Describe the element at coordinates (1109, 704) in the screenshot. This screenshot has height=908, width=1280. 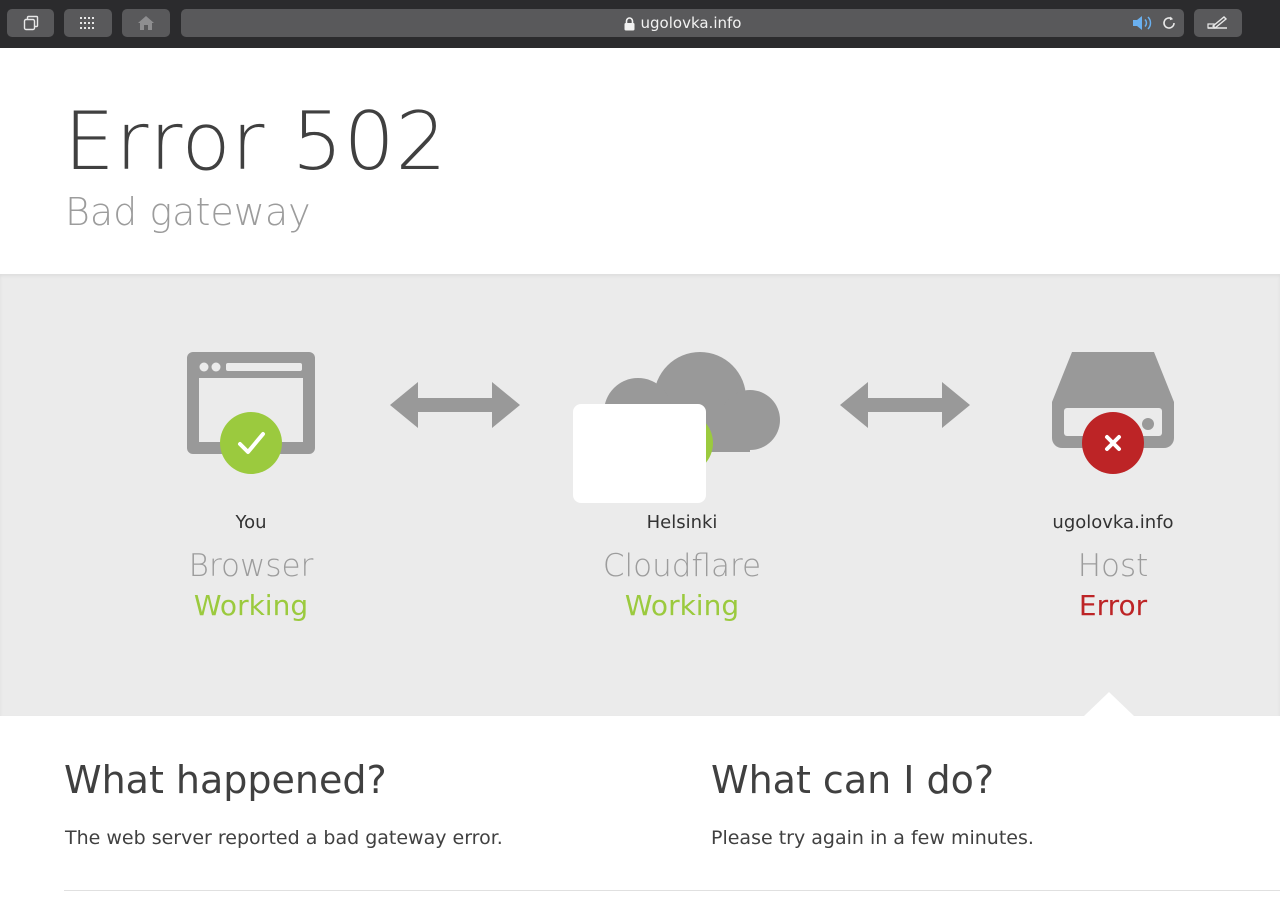
I see `band-pointer` at that location.